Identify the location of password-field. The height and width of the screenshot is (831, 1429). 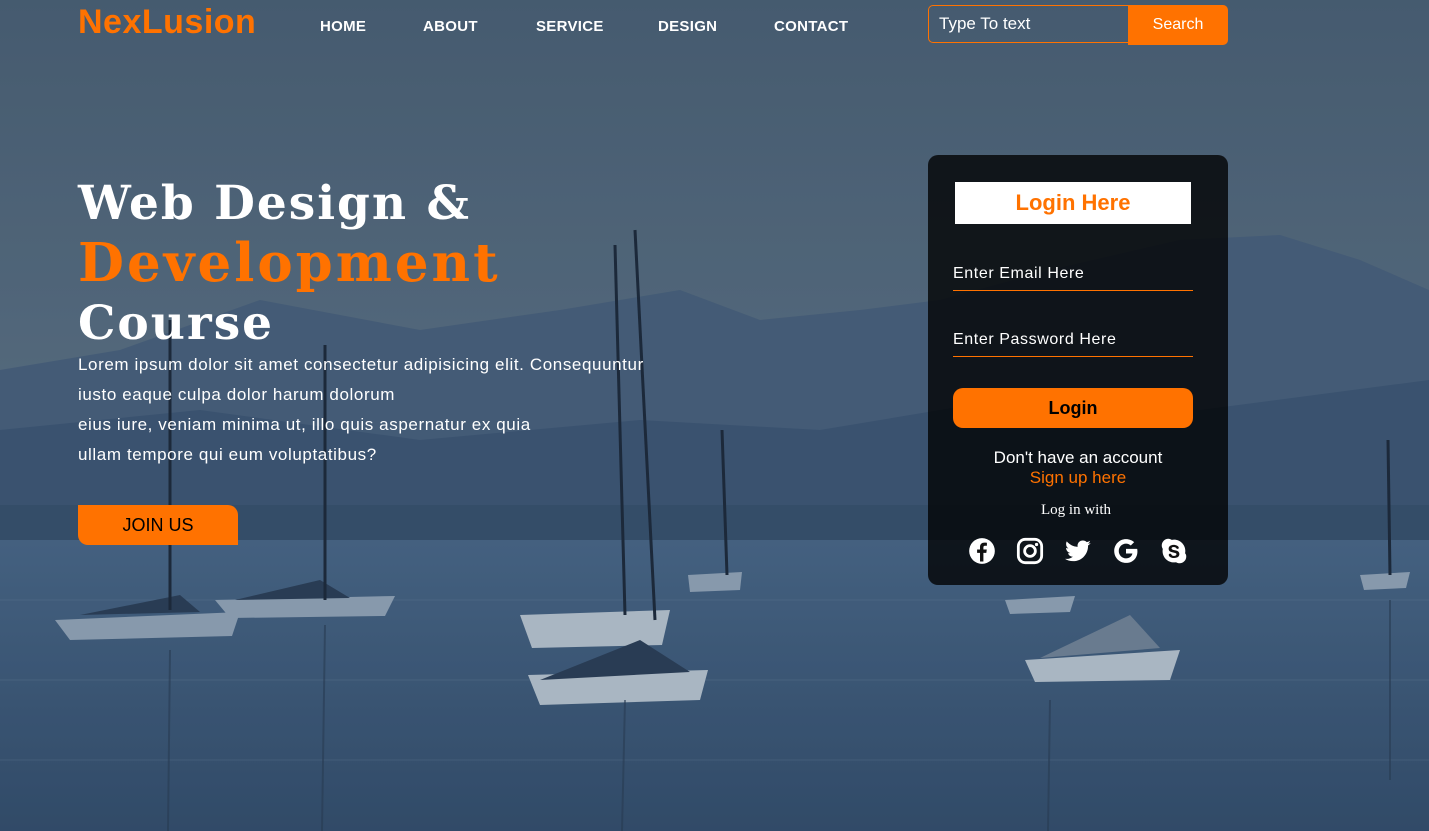
(1073, 340).